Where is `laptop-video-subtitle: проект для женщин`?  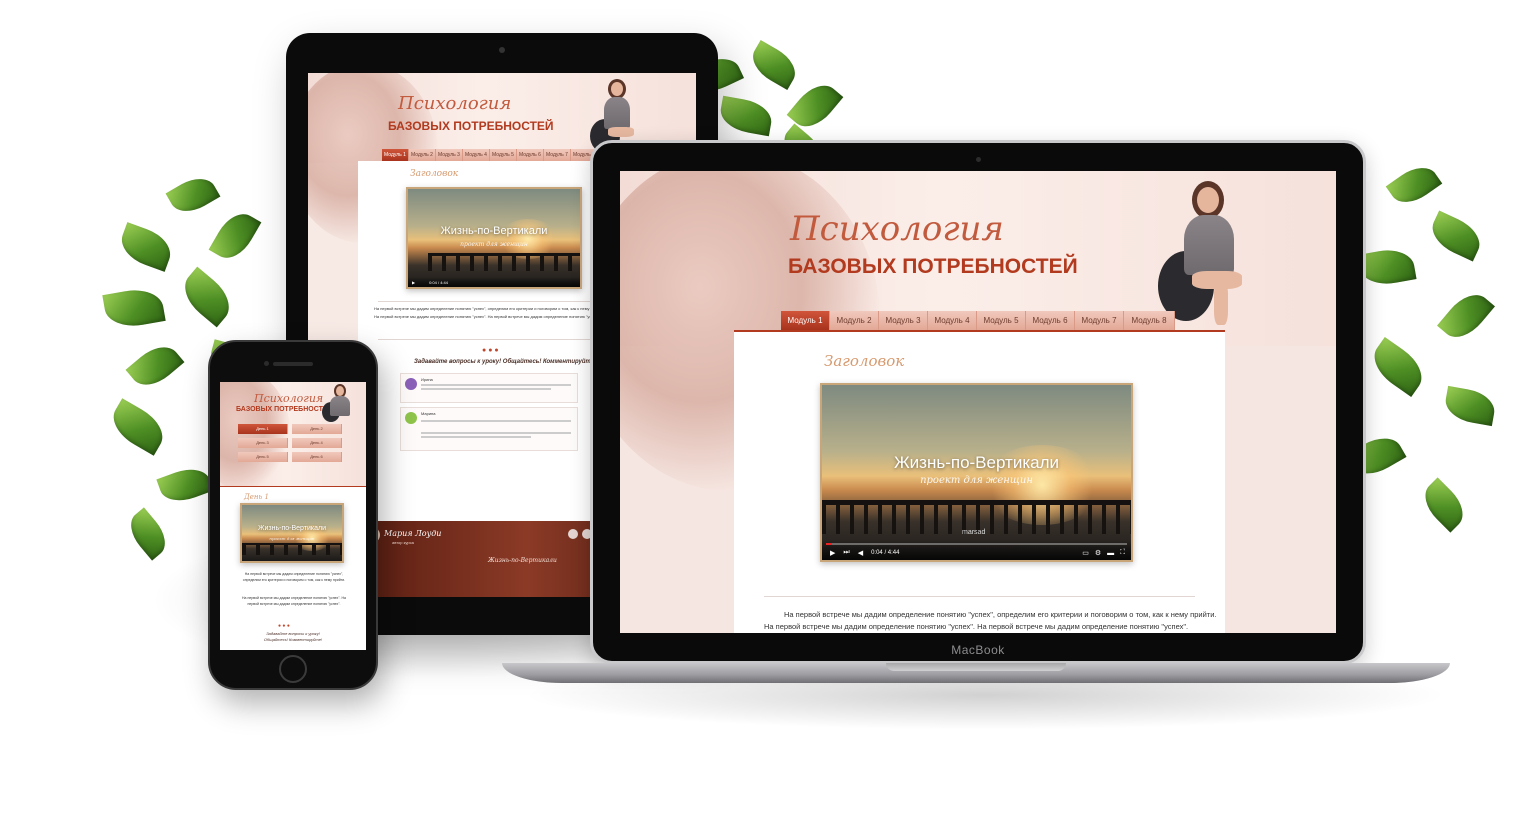
laptop-video-subtitle: проект для женщин is located at coordinates (976, 480).